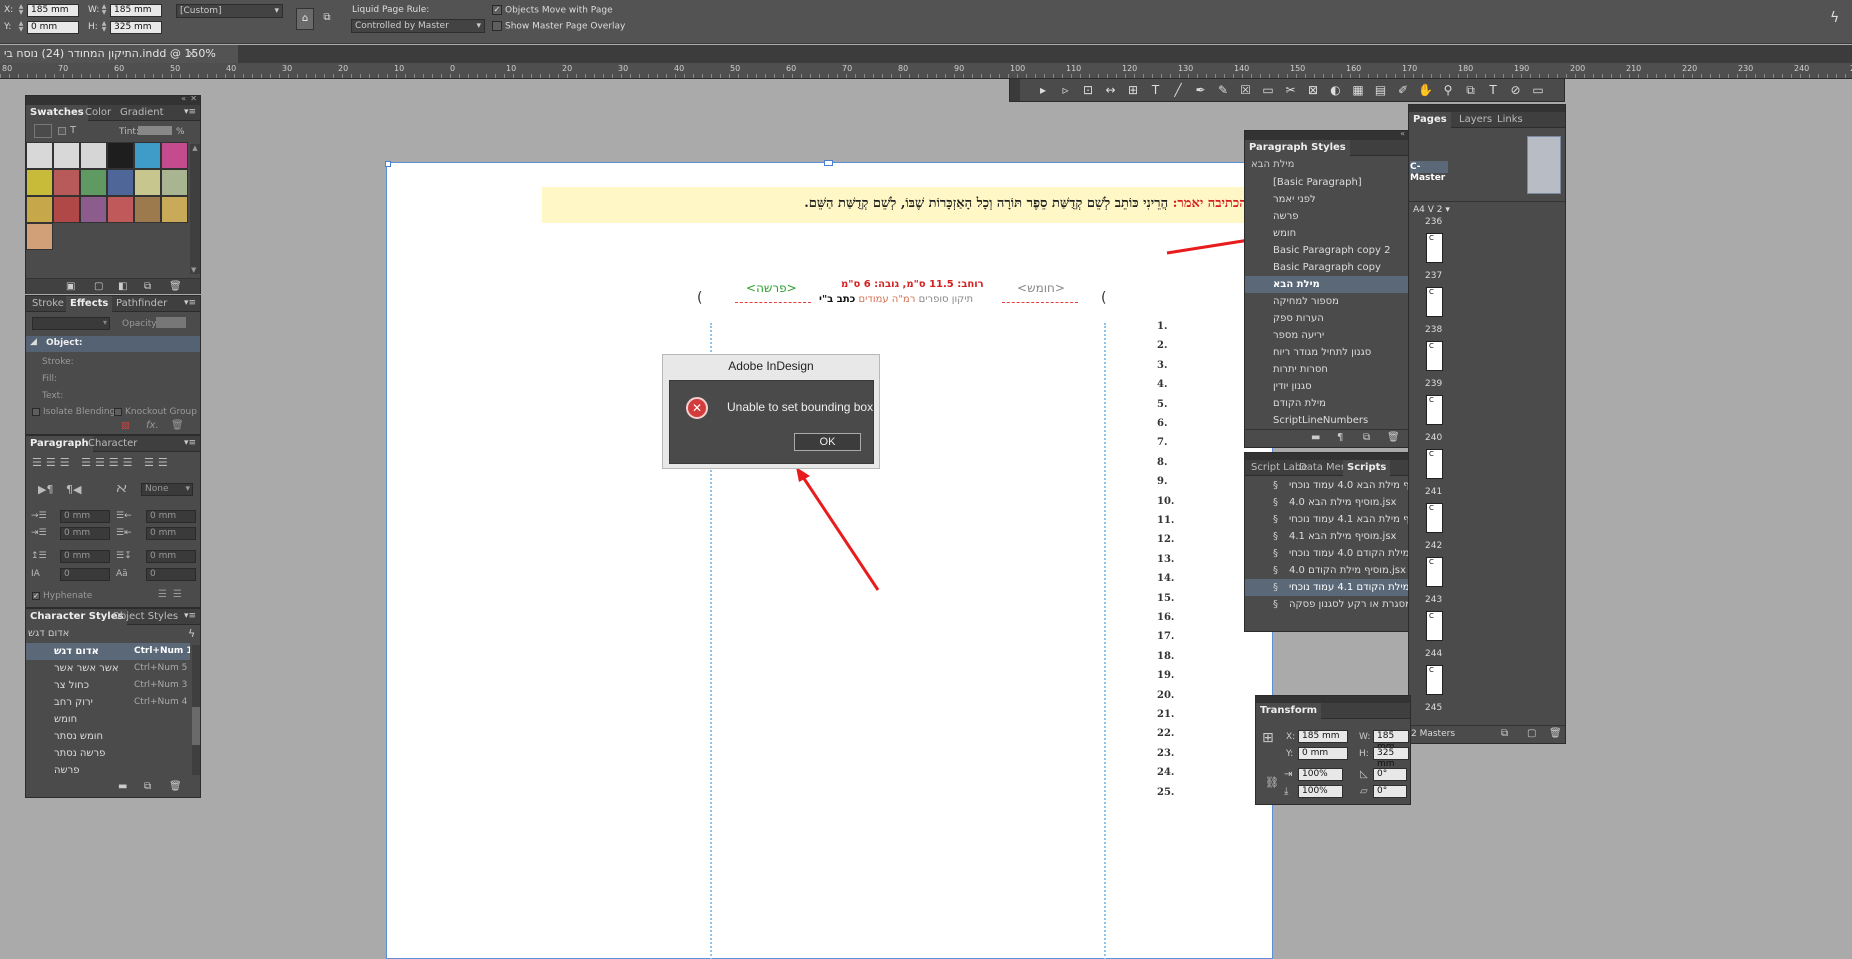  I want to click on script-item: § מוסיף מילת הקודם 4.0.jsx, so click(1326, 570).